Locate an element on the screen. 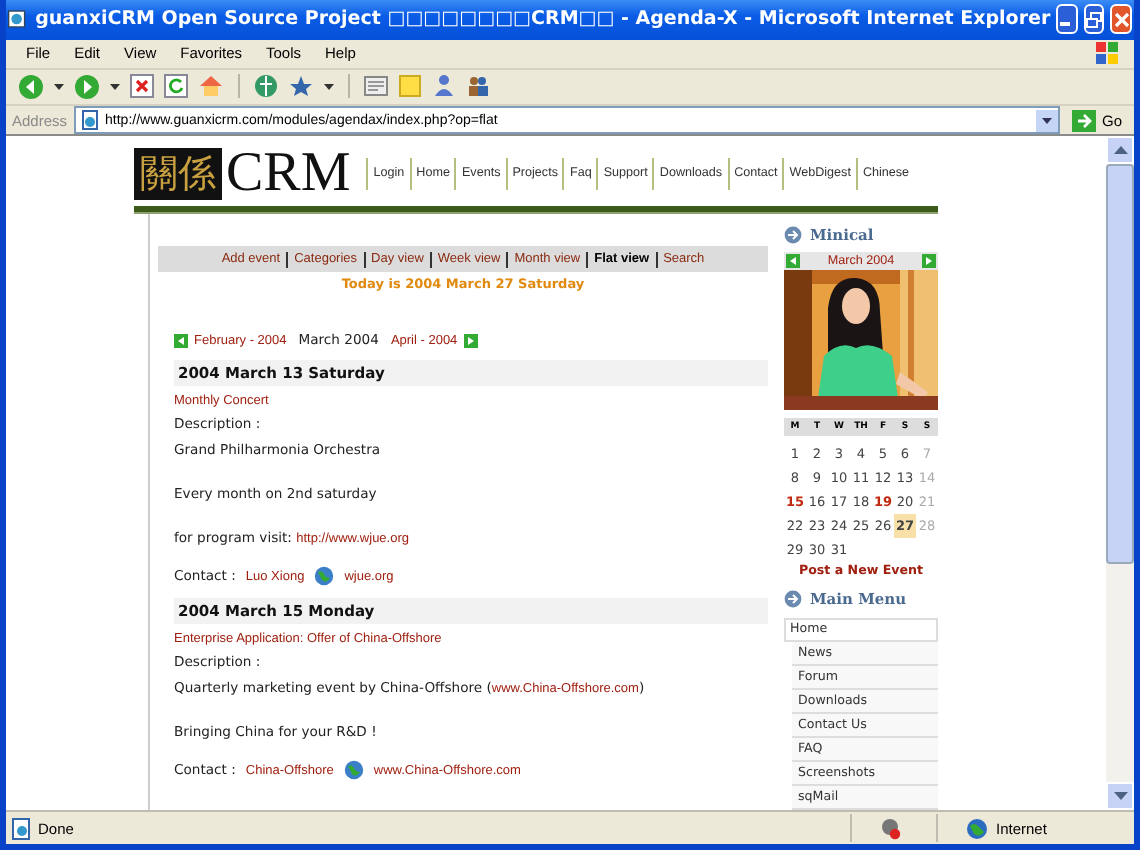 The image size is (1140, 850). blocked-icon is located at coordinates (891, 828).